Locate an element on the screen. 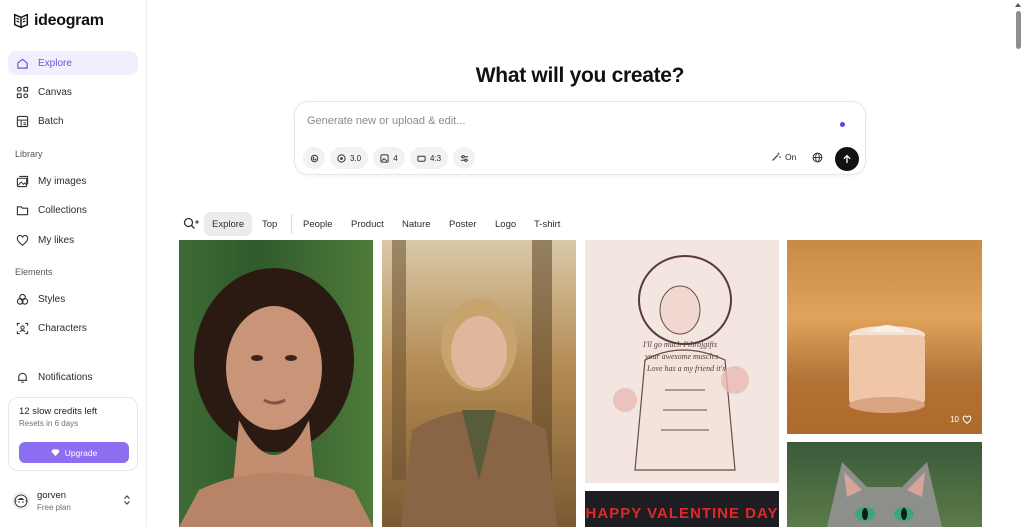 This screenshot has width=1024, height=527. generate-button is located at coordinates (847, 159).